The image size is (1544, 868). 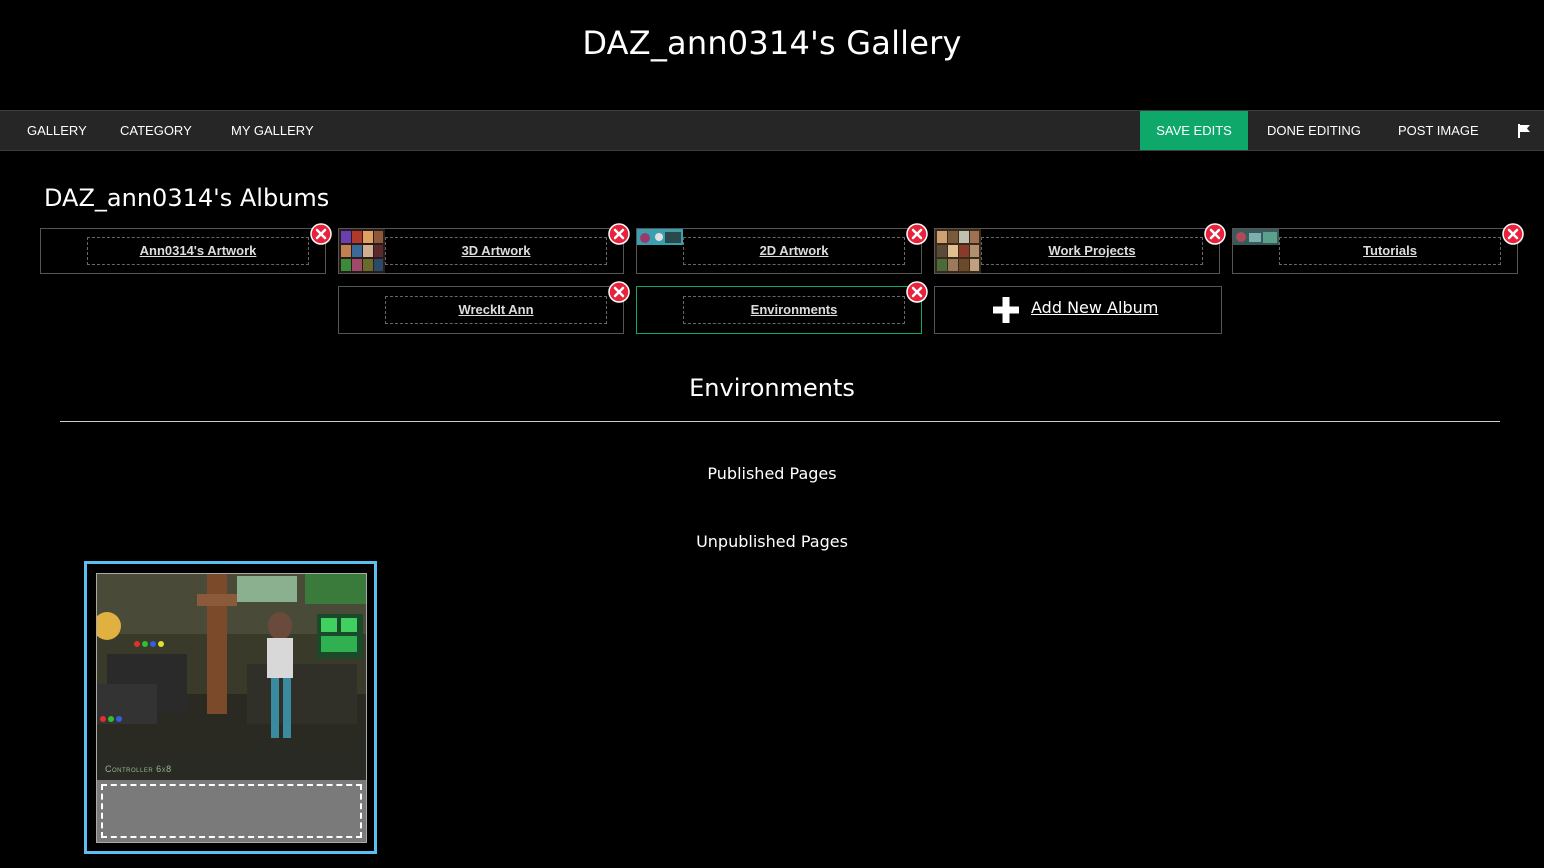 I want to click on published-pages-heading: Published Pages, so click(x=772, y=473).